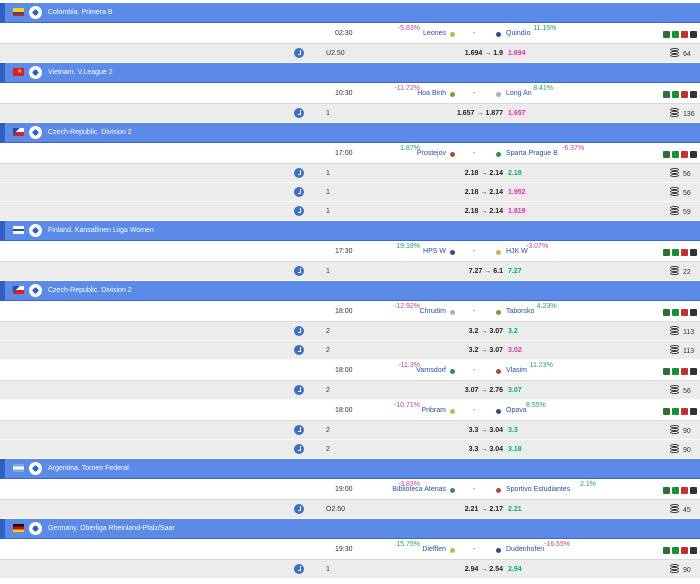 This screenshot has width=700, height=584. I want to click on current-odds: 2.94, so click(515, 569).